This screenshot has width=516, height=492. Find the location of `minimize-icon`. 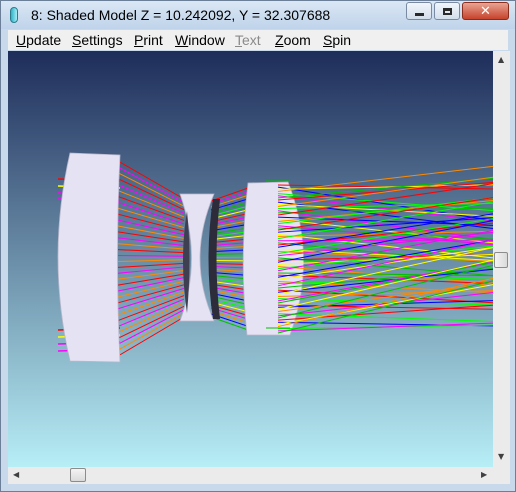

minimize-icon is located at coordinates (419, 14).